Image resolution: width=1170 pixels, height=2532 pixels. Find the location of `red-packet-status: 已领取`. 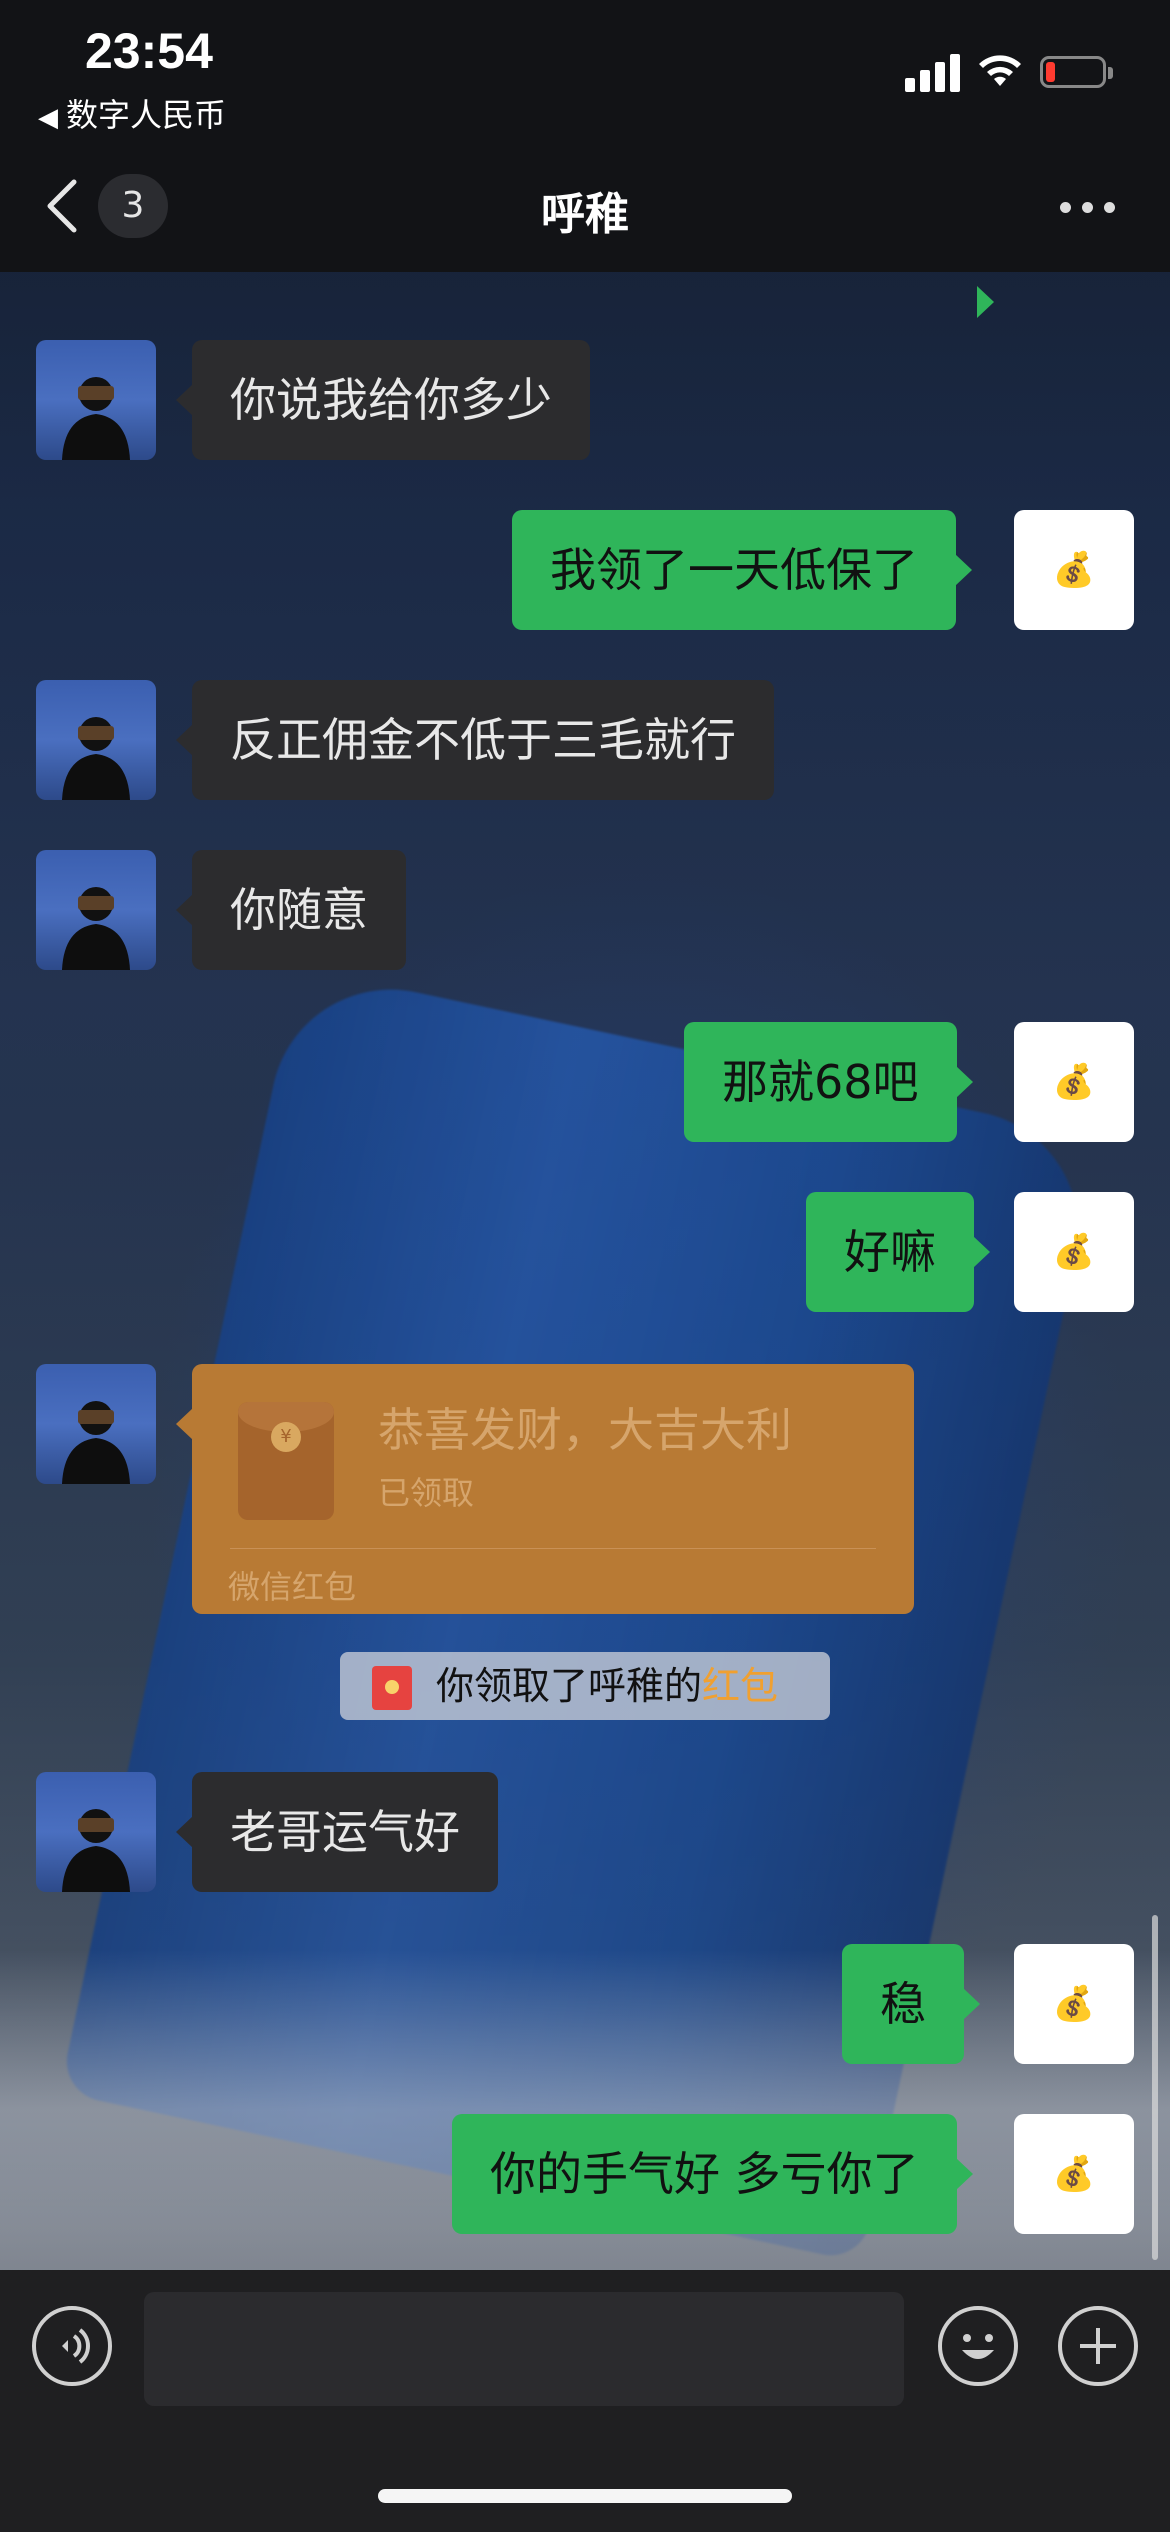

red-packet-status: 已领取 is located at coordinates (426, 1493).